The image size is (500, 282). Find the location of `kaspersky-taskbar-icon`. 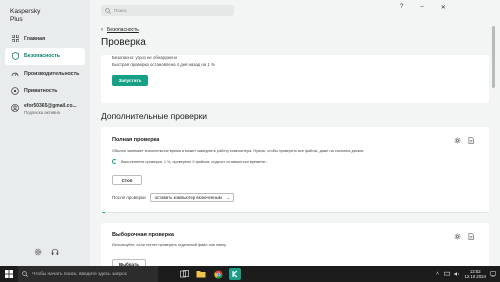

kaspersky-taskbar-icon is located at coordinates (235, 274).